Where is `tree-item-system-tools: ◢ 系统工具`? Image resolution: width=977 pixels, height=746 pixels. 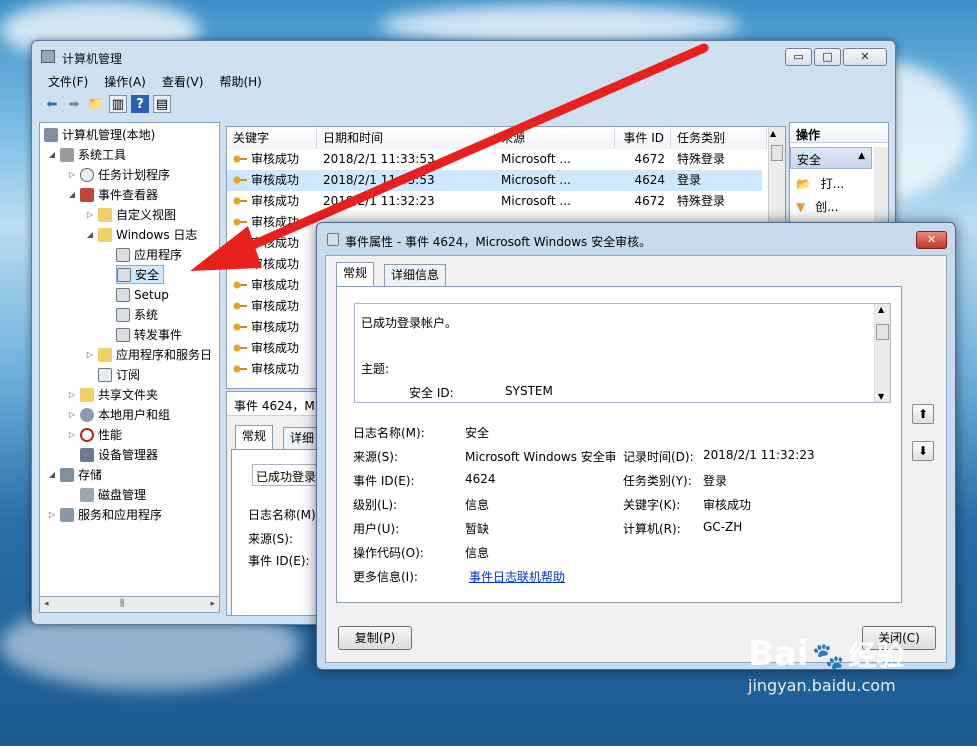
tree-item-system-tools: ◢ 系统工具 is located at coordinates (87, 154).